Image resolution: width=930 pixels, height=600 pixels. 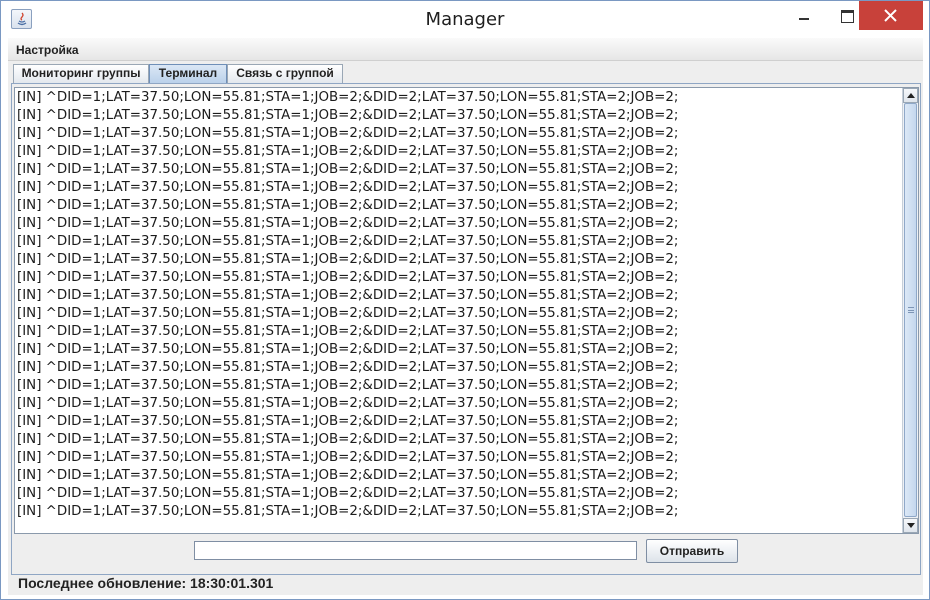 I want to click on status-last-update: Последнее обновление: 18:30:01.301, so click(x=146, y=583).